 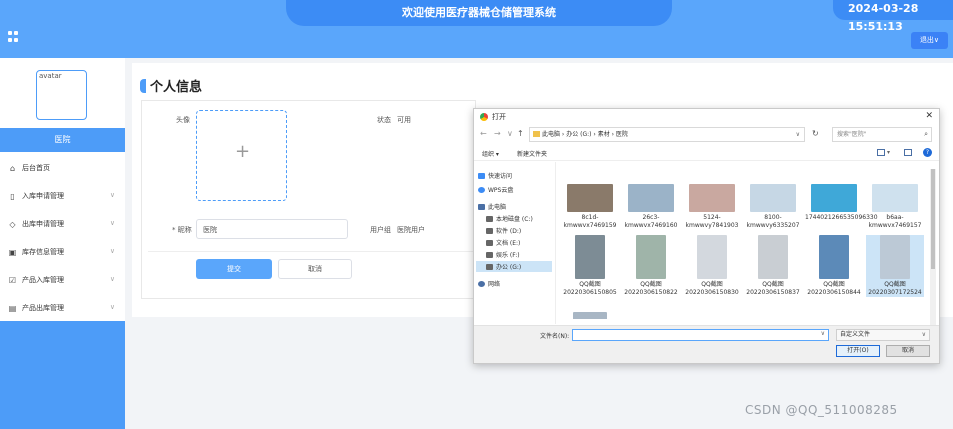 I want to click on file-item: QQ截图20220306150844, so click(x=834, y=266).